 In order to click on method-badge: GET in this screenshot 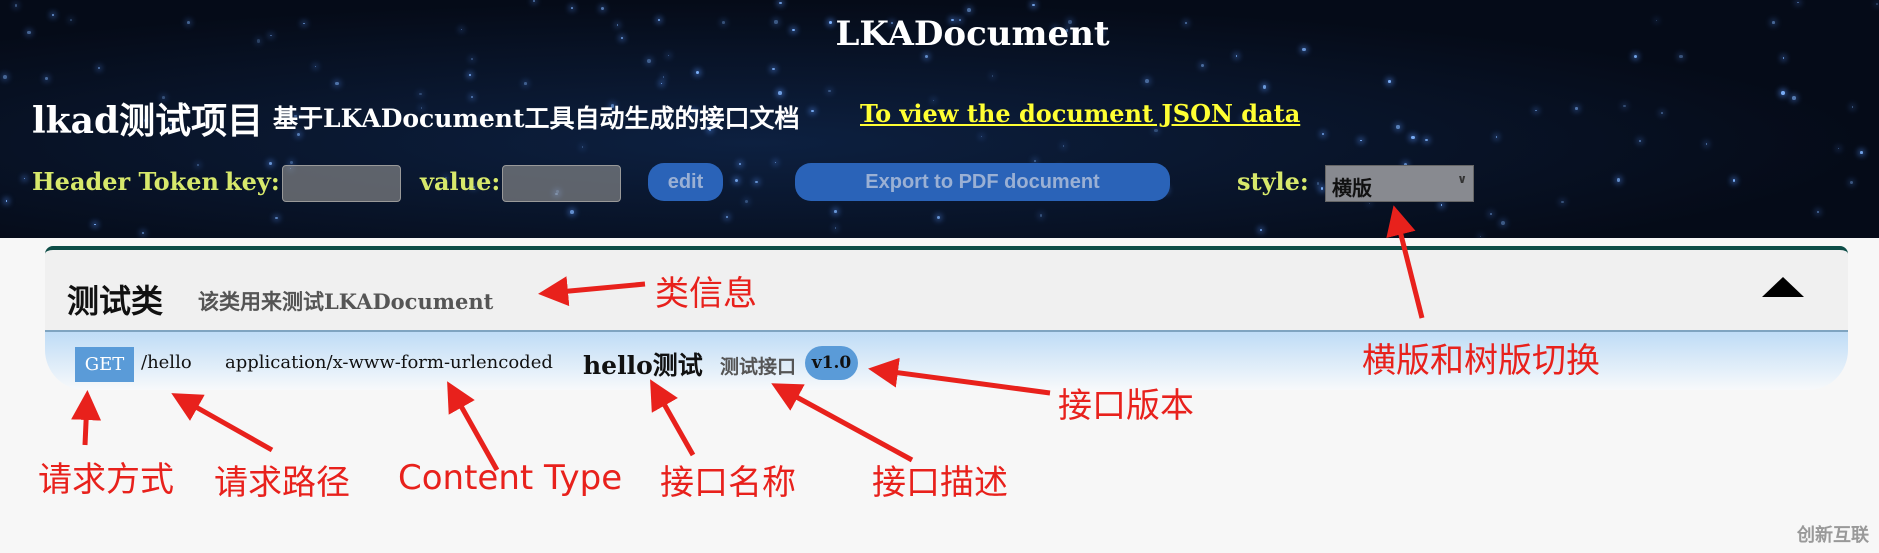, I will do `click(104, 364)`.